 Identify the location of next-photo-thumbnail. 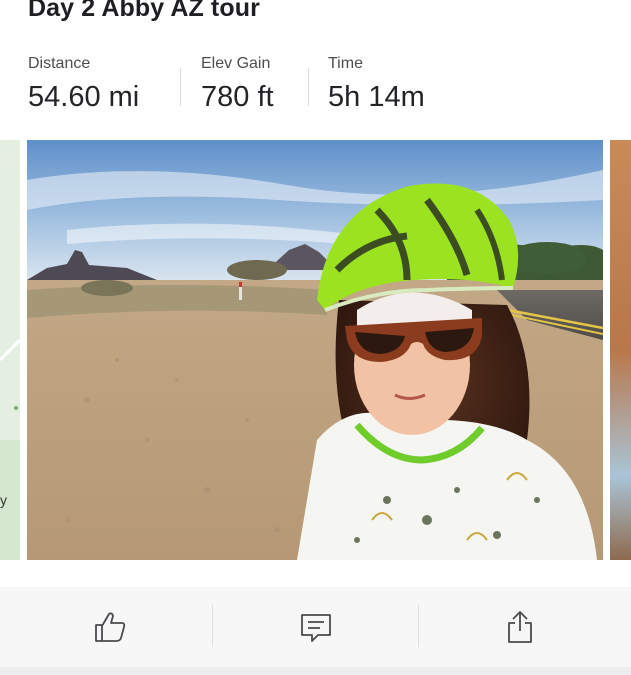
(620, 350).